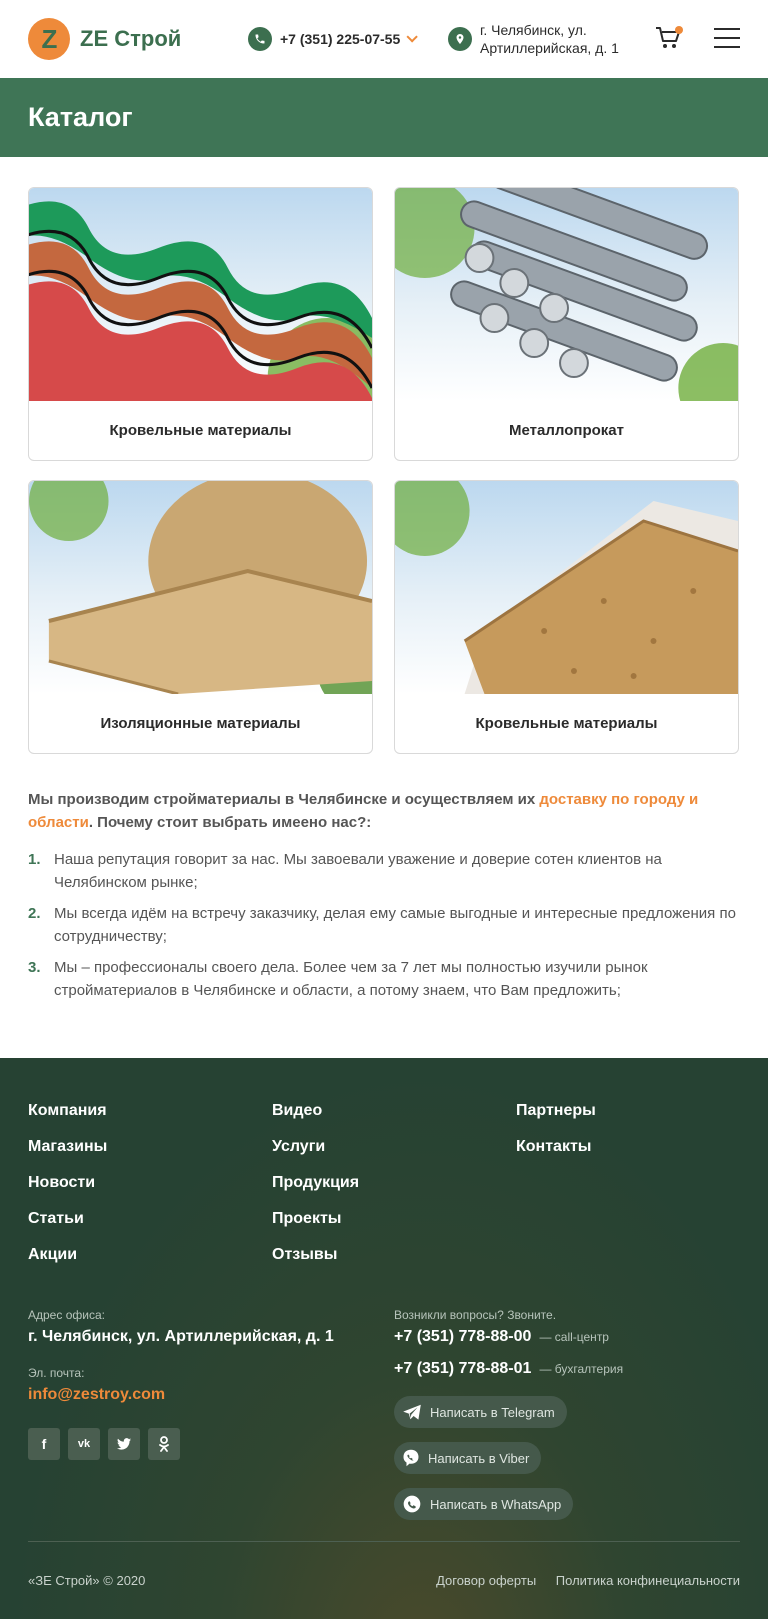  I want to click on header-phone: +7 (351) 225-07-55, so click(348, 39).